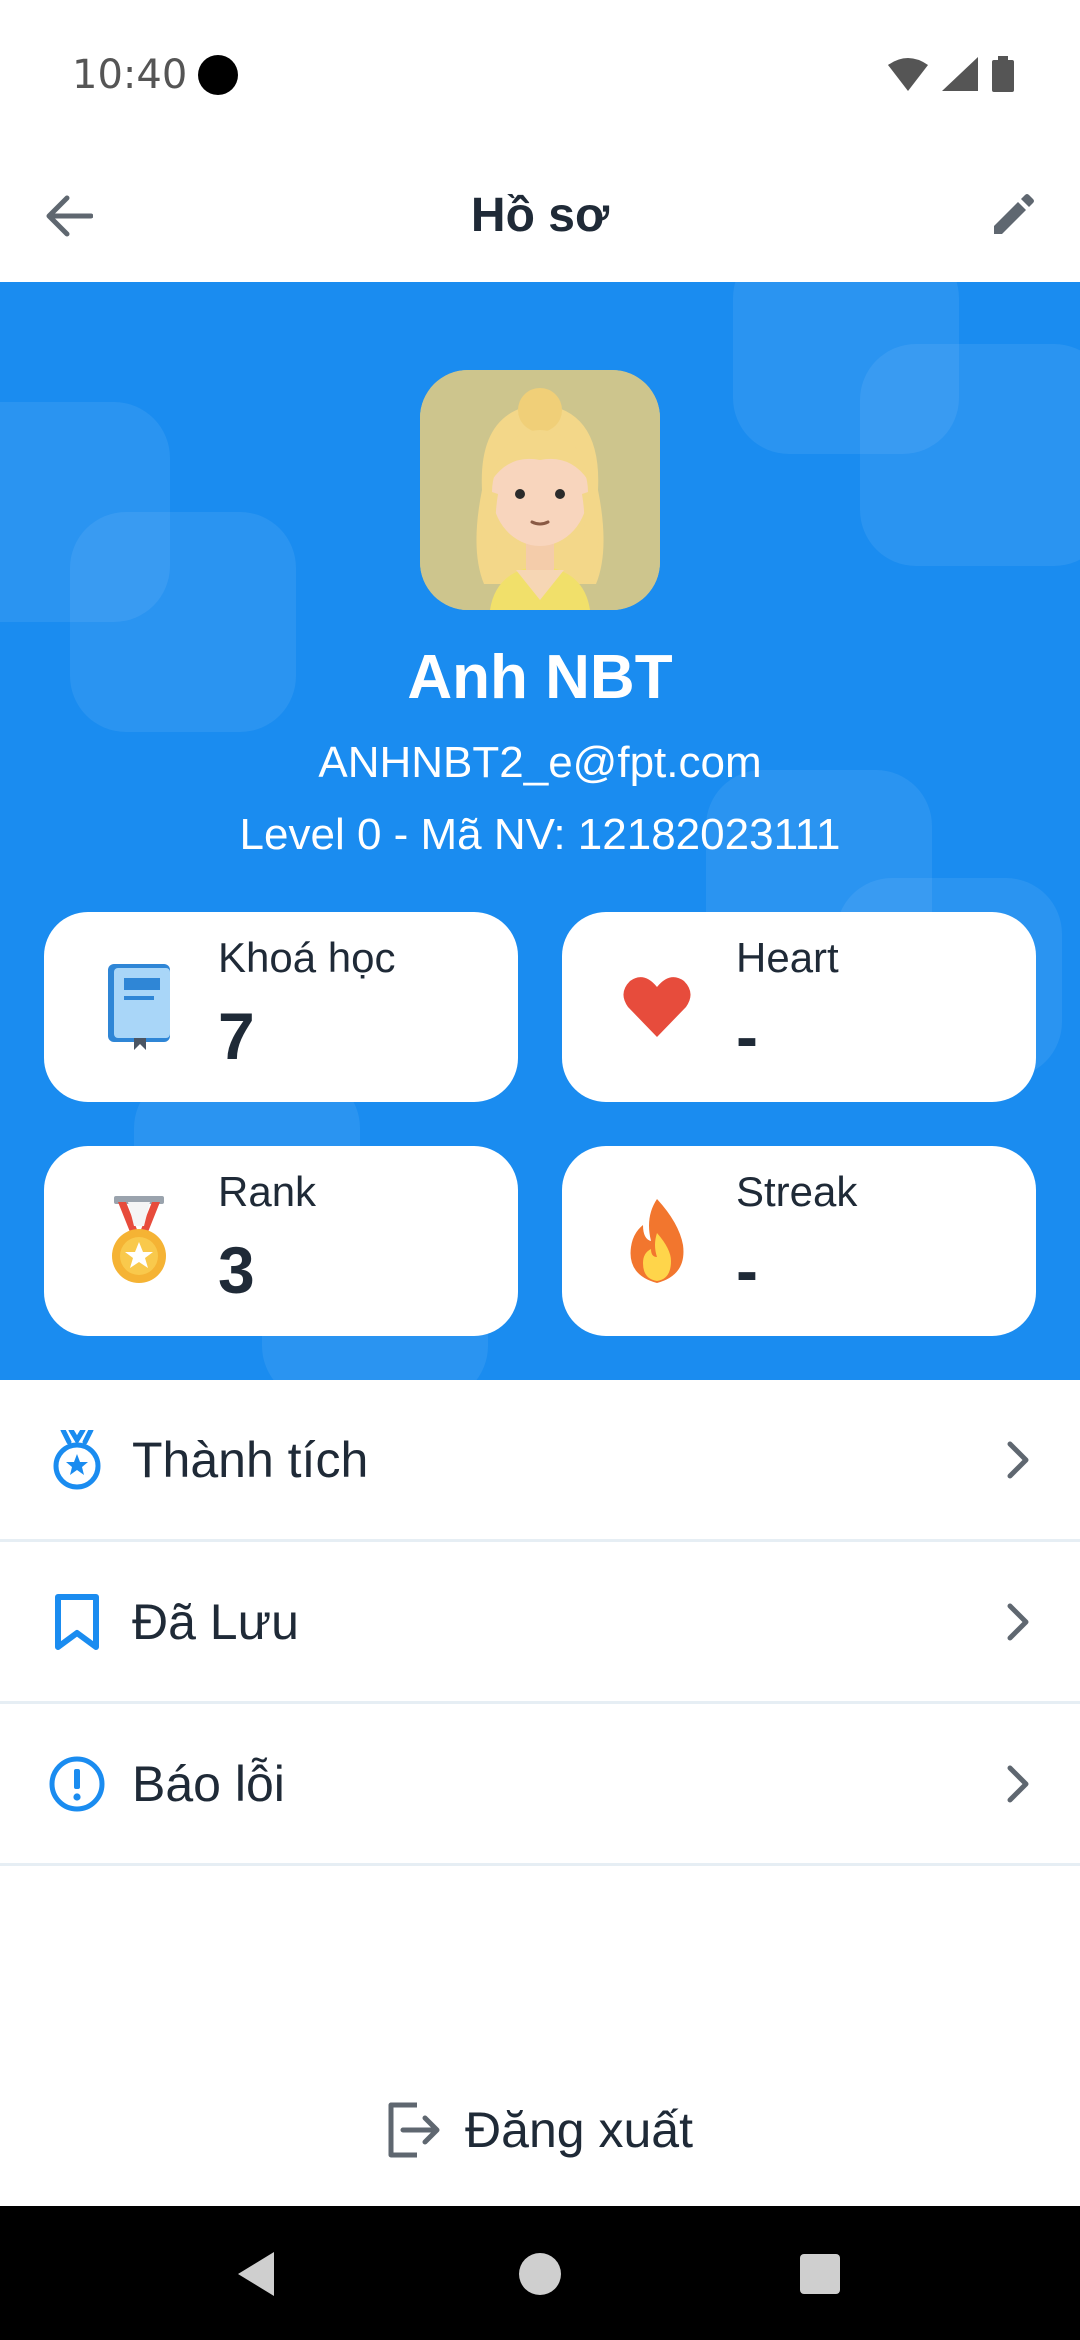 Image resolution: width=1080 pixels, height=2340 pixels. I want to click on stat-label: Khoá học, so click(307, 957).